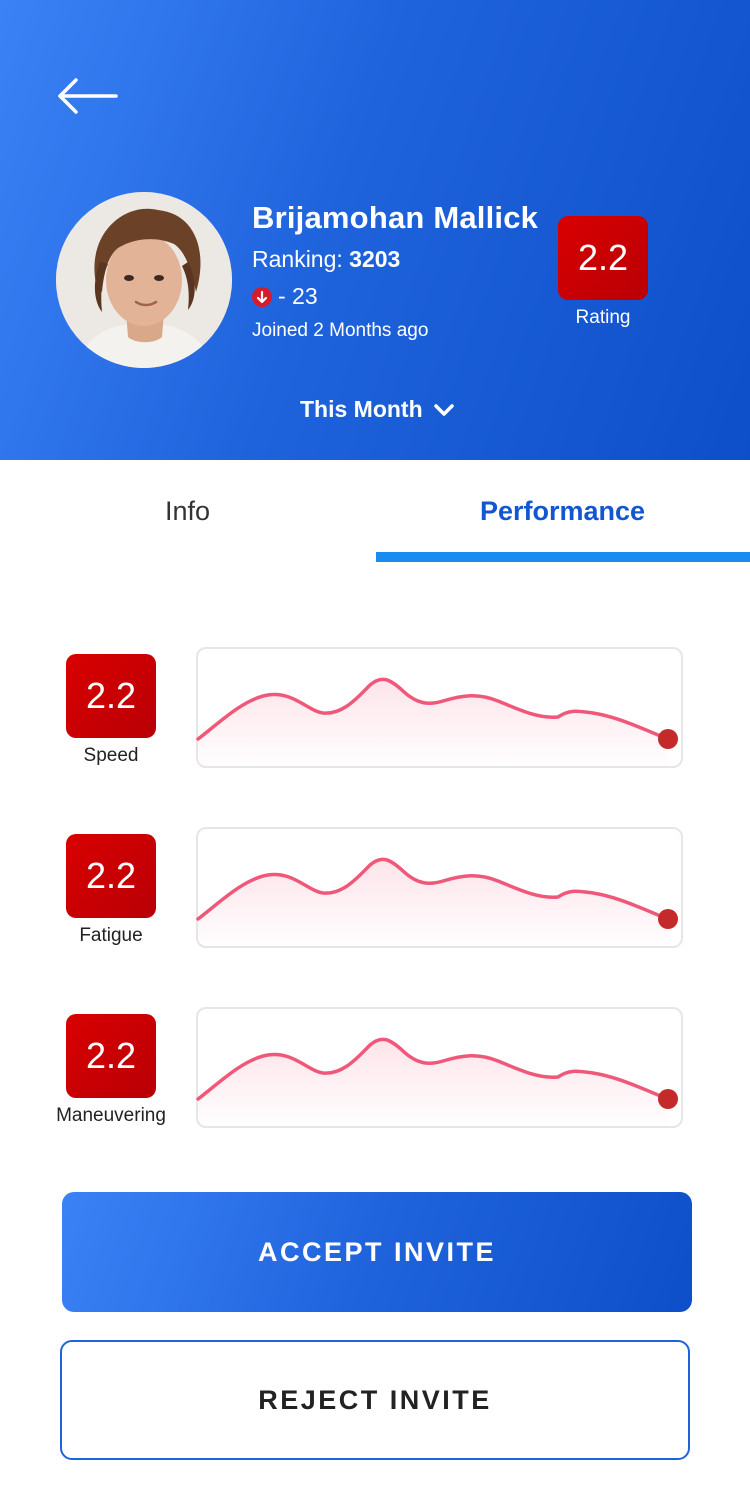  Describe the element at coordinates (340, 330) in the screenshot. I see `joined-date: Joined 2 Months ago` at that location.